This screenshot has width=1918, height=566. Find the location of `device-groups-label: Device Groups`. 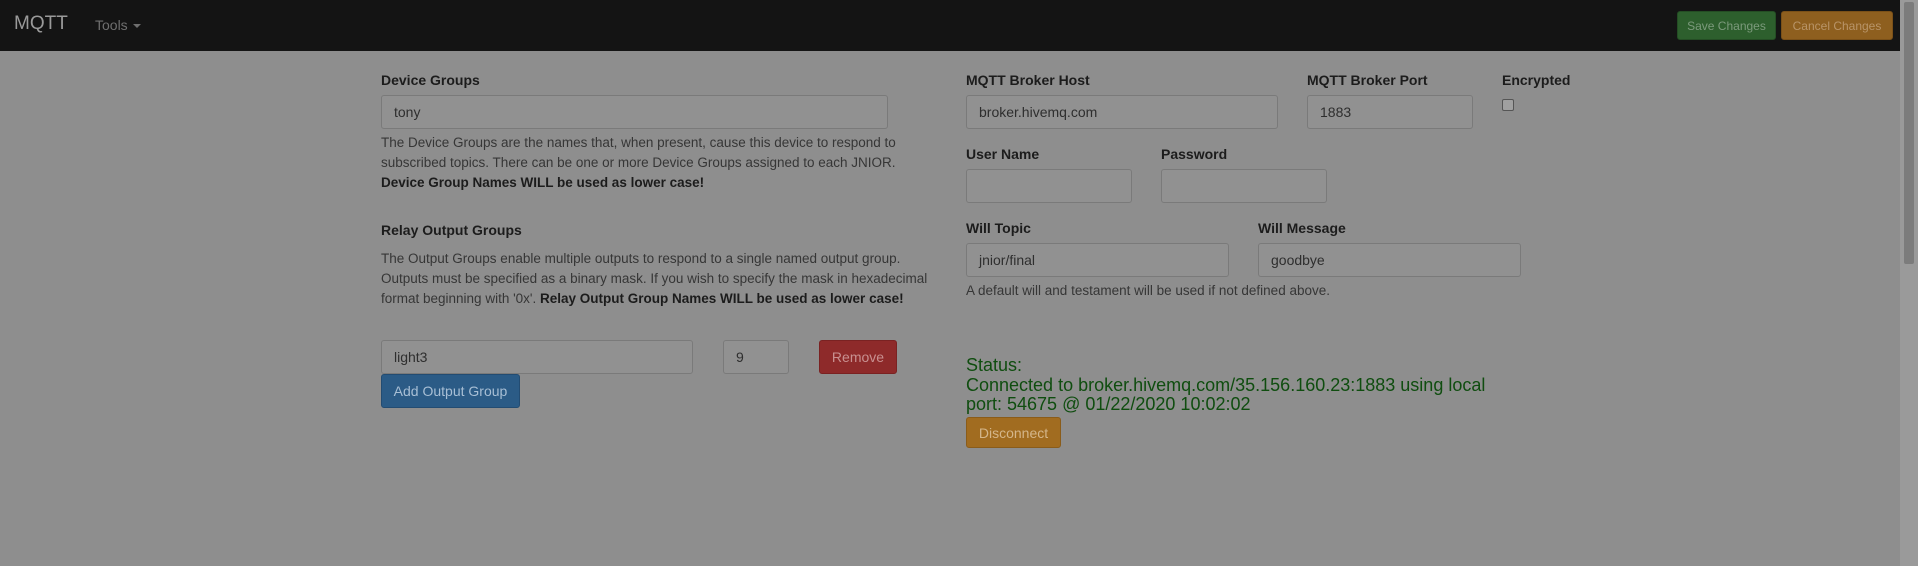

device-groups-label: Device Groups is located at coordinates (430, 80).